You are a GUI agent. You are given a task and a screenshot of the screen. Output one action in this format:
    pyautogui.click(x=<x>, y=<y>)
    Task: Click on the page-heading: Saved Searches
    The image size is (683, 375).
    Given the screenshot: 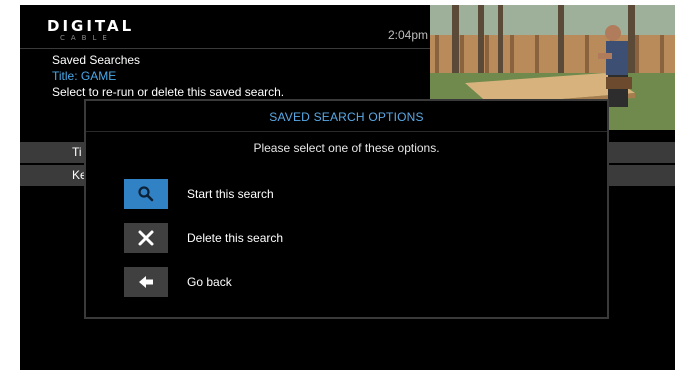 What is the action you would take?
    pyautogui.click(x=96, y=60)
    